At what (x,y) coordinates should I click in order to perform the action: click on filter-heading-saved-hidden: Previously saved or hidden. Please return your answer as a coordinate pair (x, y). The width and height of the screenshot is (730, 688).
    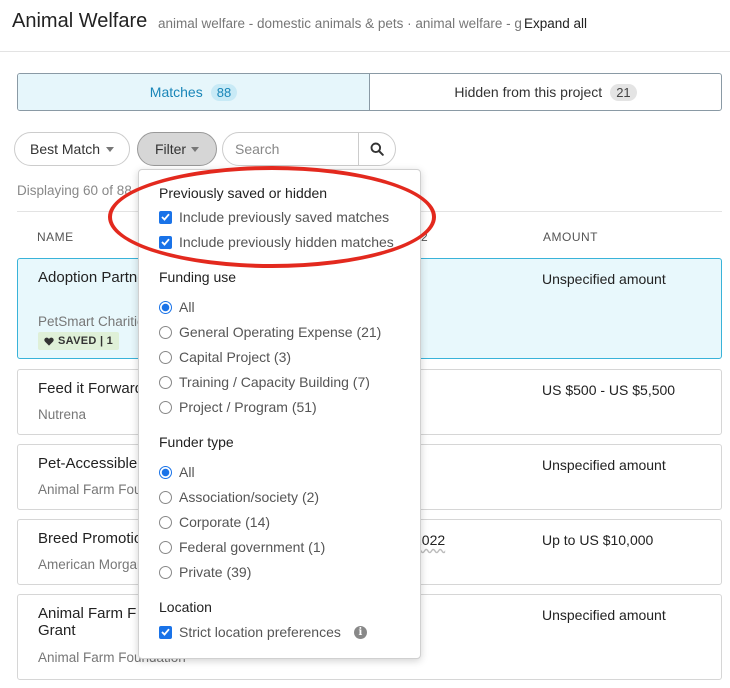
    Looking at the image, I should click on (243, 193).